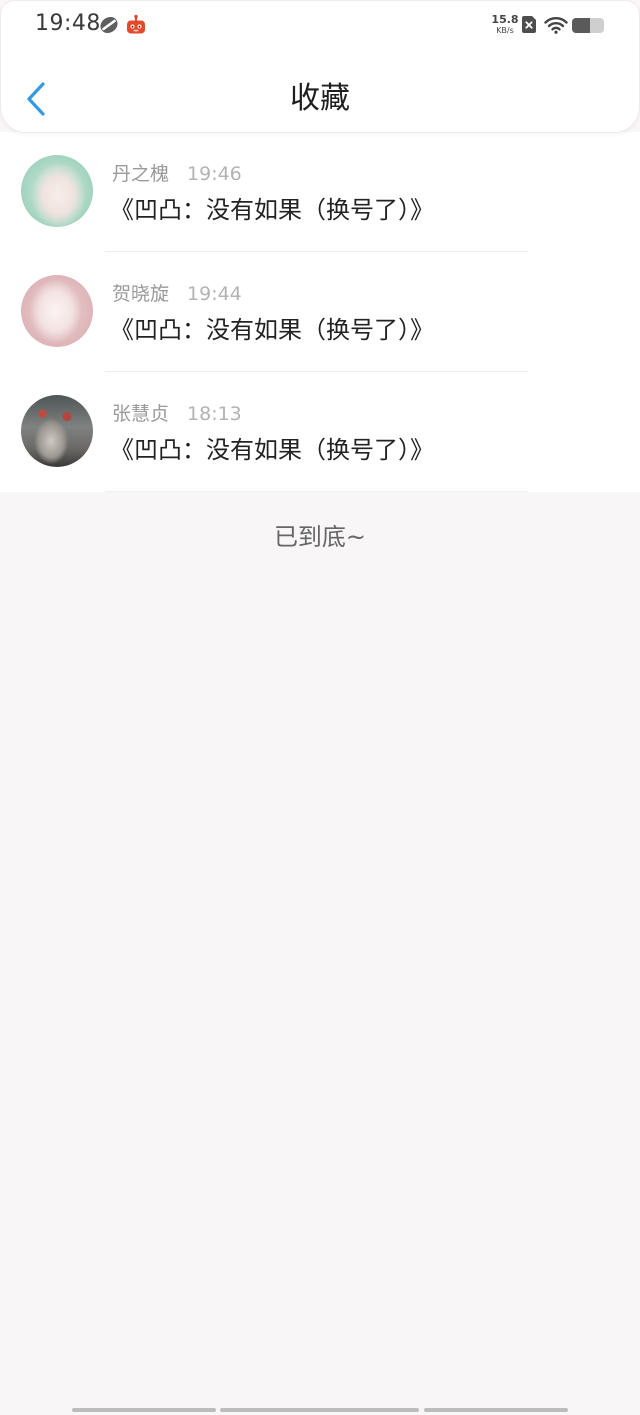 The height and width of the screenshot is (1415, 640). What do you see at coordinates (505, 19) in the screenshot?
I see `network-speed-value: 15.8` at bounding box center [505, 19].